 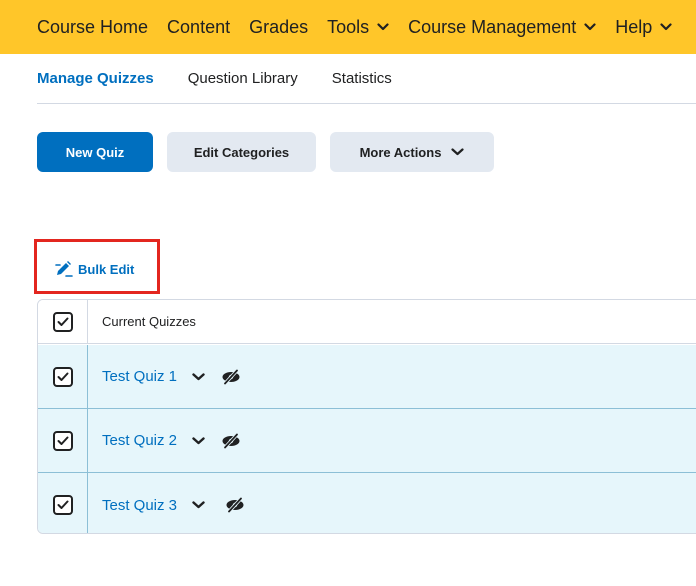 I want to click on nav-grades: Grades, so click(x=278, y=27).